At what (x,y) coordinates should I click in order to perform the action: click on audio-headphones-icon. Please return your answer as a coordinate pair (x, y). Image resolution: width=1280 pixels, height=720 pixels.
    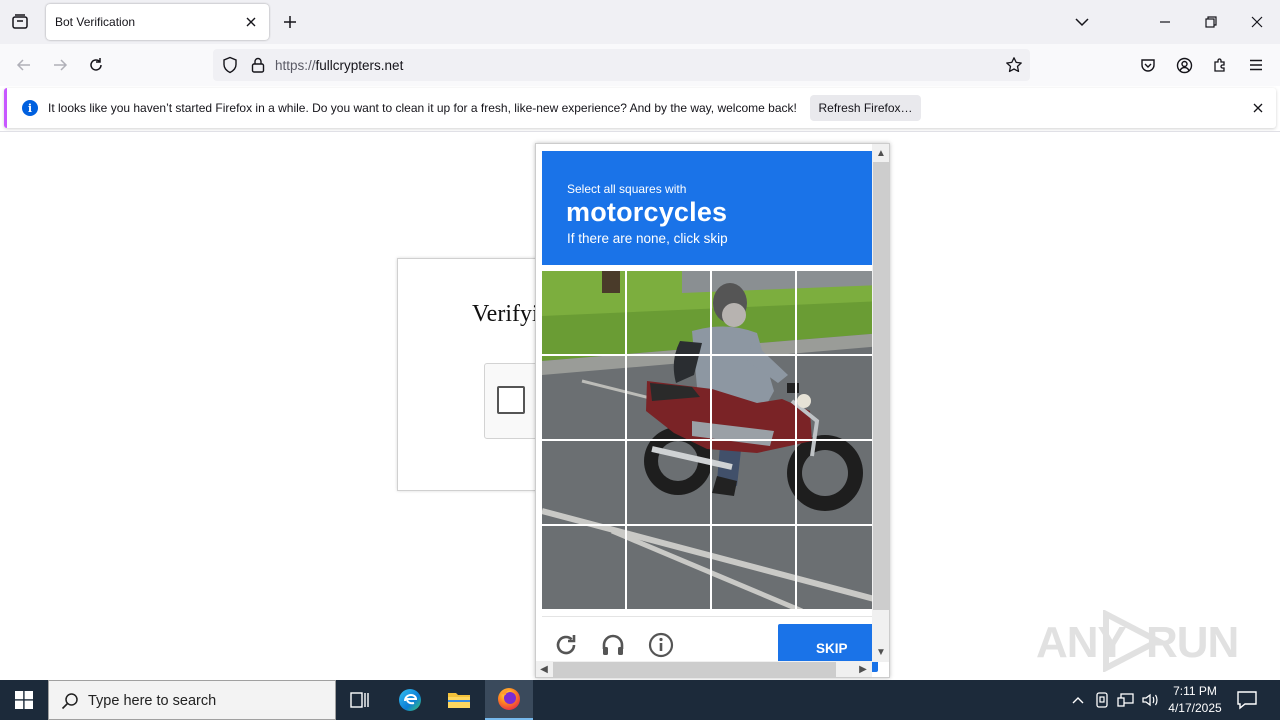
    Looking at the image, I should click on (613, 645).